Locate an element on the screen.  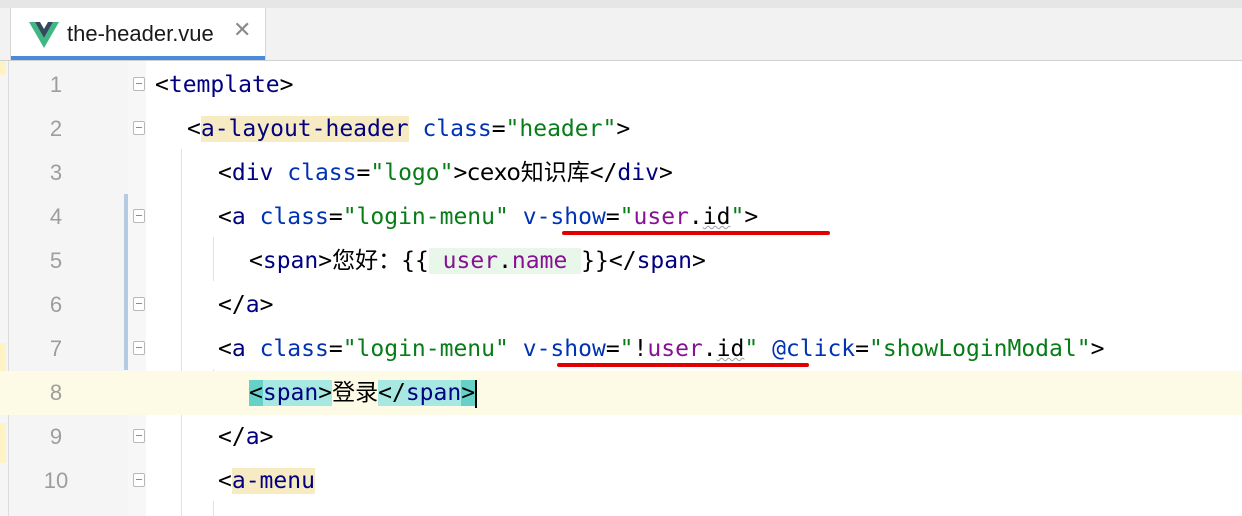
code-line: 1 <template> is located at coordinates (621, 85).